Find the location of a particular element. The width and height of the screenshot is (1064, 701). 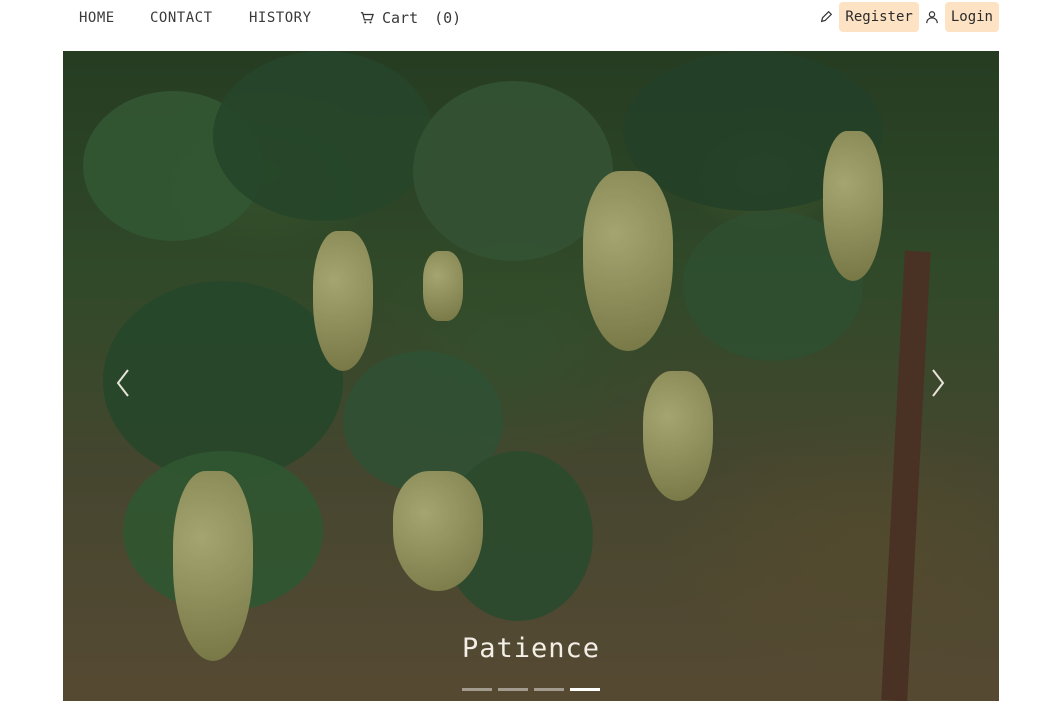

cart-label: Cart is located at coordinates (400, 18).